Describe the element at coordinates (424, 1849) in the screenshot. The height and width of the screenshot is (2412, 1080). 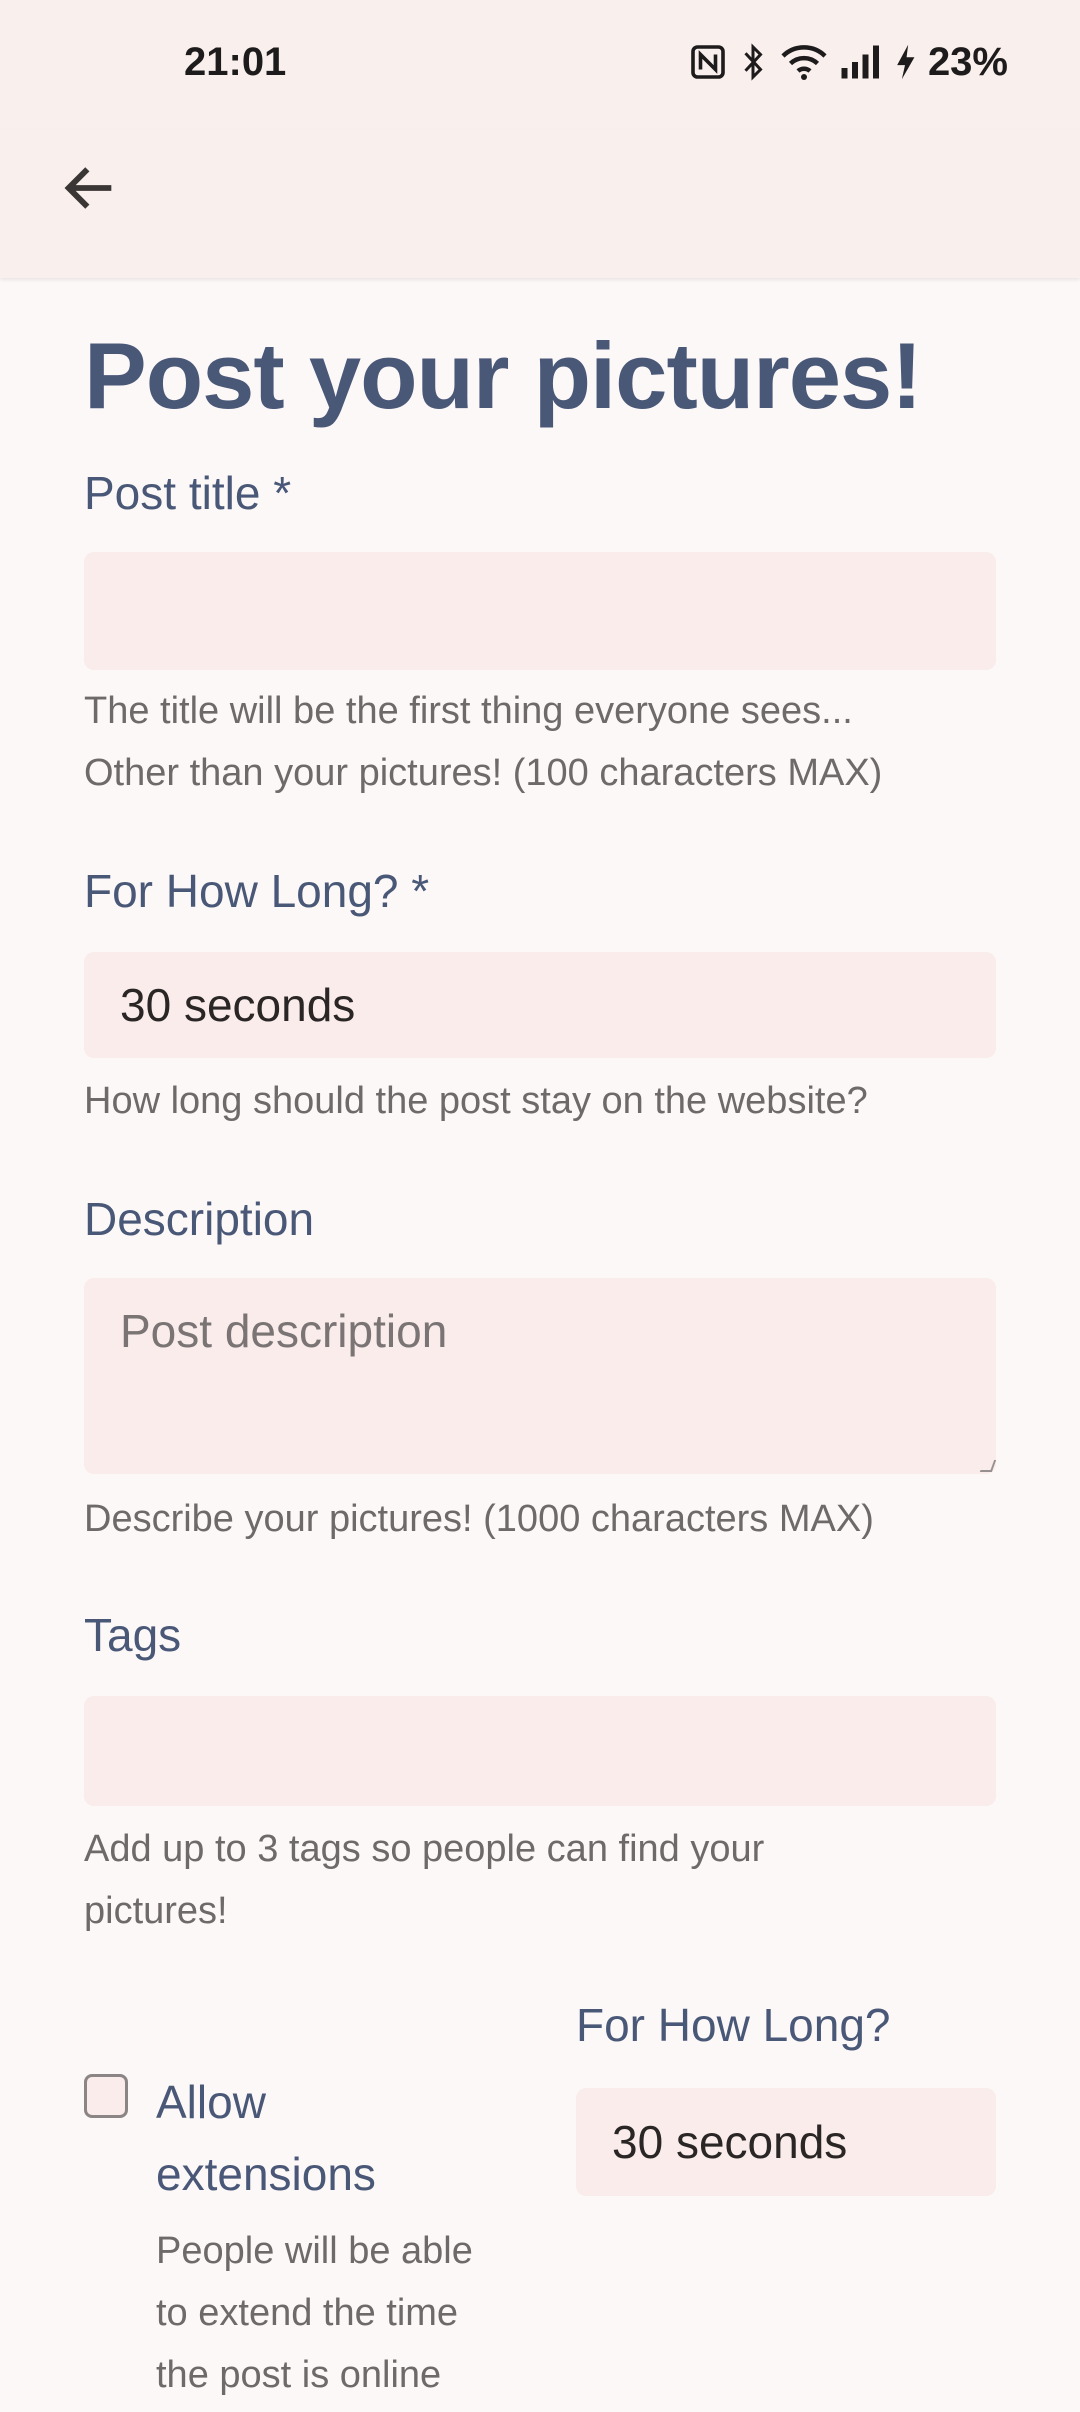
I see `tags-help-line1: Add up to 3 tags so people can find your` at that location.